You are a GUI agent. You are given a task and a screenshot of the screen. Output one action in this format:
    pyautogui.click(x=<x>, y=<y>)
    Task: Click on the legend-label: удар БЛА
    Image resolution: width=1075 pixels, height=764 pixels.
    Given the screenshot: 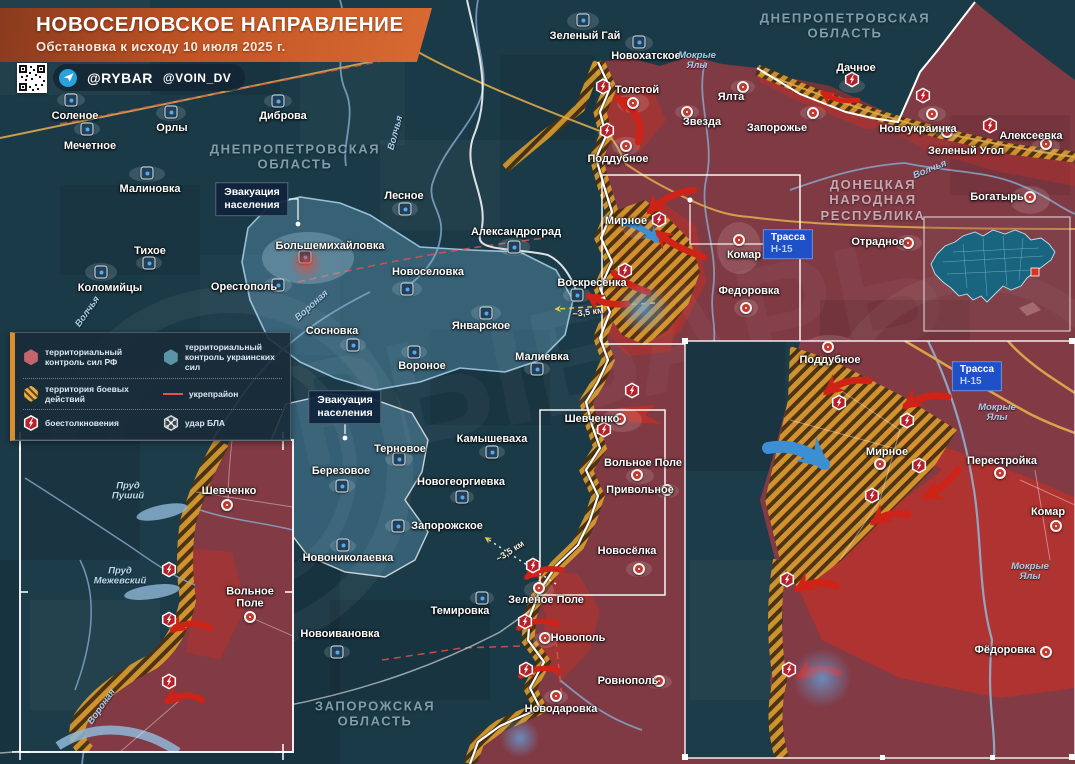 What is the action you would take?
    pyautogui.click(x=205, y=422)
    